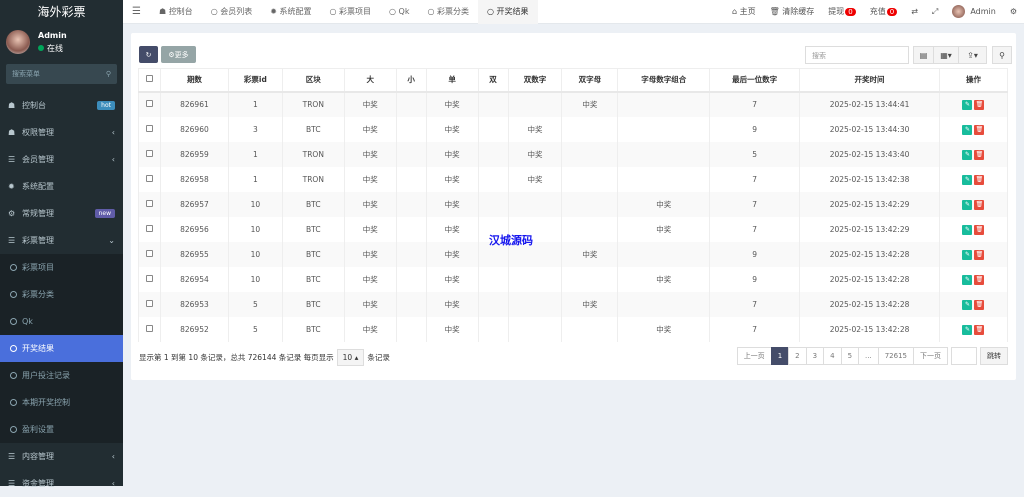  What do you see at coordinates (857, 55) in the screenshot?
I see `table-search-input: 搜索` at bounding box center [857, 55].